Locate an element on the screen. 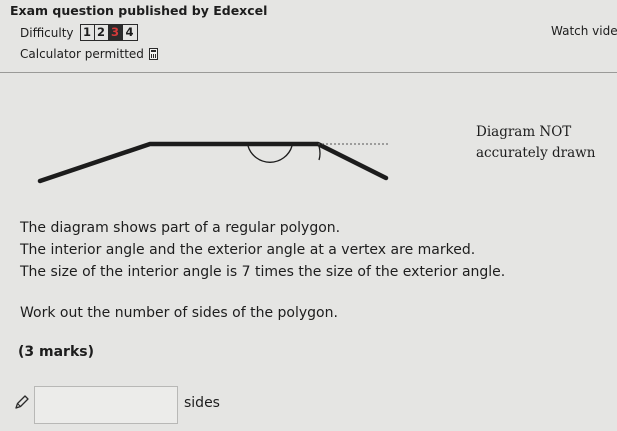 This screenshot has height=431, width=617. polygon-edges is located at coordinates (213, 162).